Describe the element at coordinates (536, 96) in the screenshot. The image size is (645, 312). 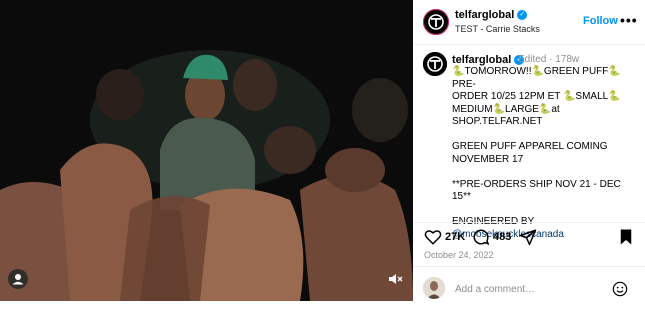
I see `caption-line: ORDER 10/25 12PM ET 🐍SMALL🐍` at that location.